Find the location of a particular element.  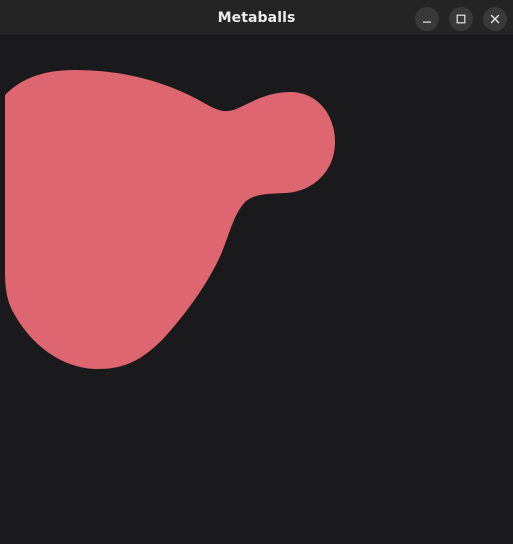

maximize-icon is located at coordinates (461, 19).